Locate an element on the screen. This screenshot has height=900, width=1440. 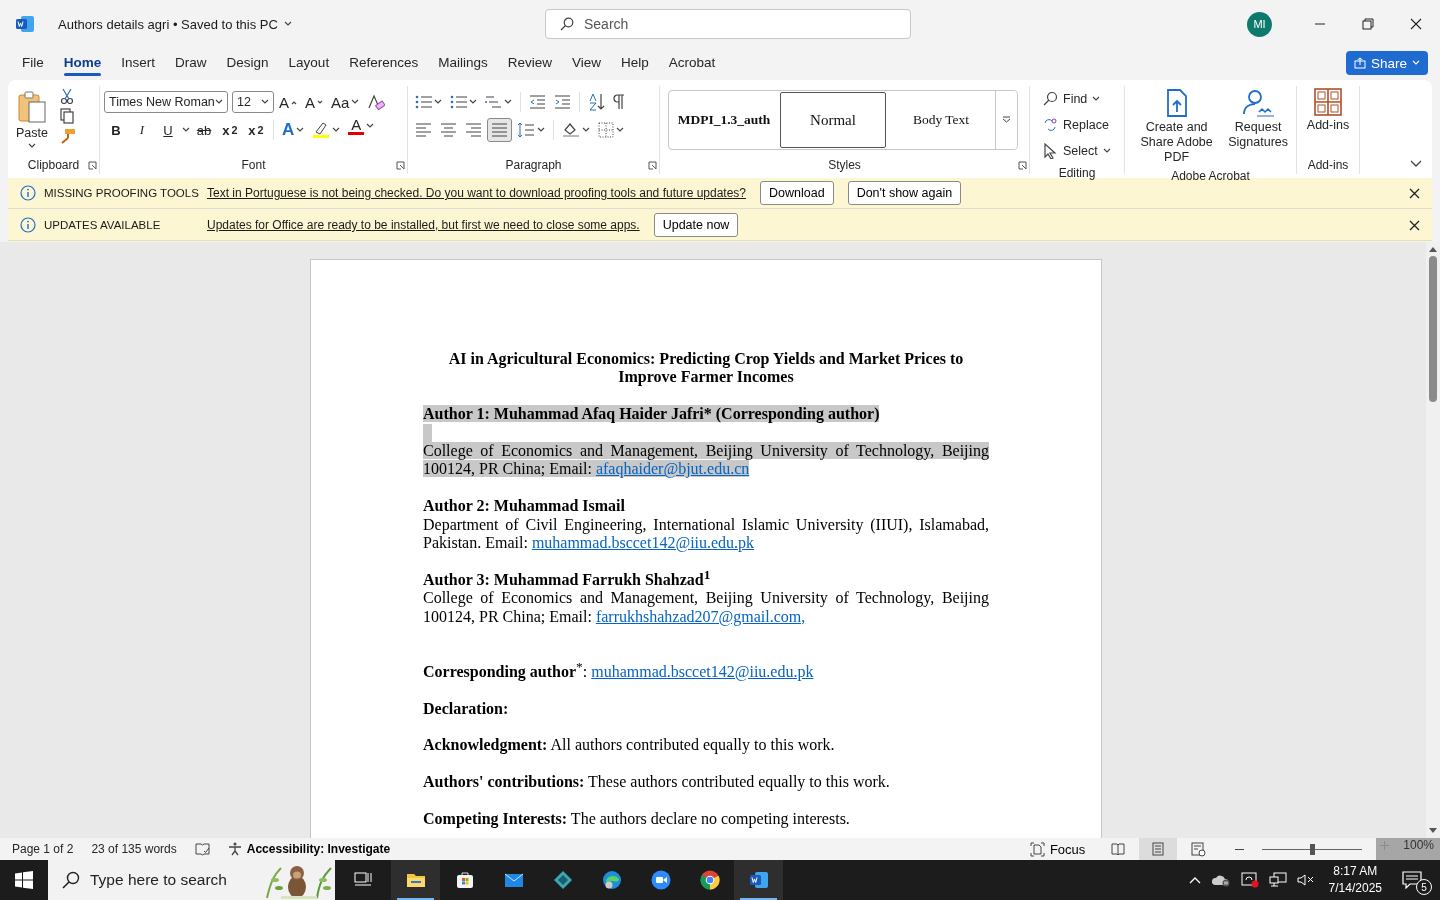
grow-font-button: A is located at coordinates (288, 102).